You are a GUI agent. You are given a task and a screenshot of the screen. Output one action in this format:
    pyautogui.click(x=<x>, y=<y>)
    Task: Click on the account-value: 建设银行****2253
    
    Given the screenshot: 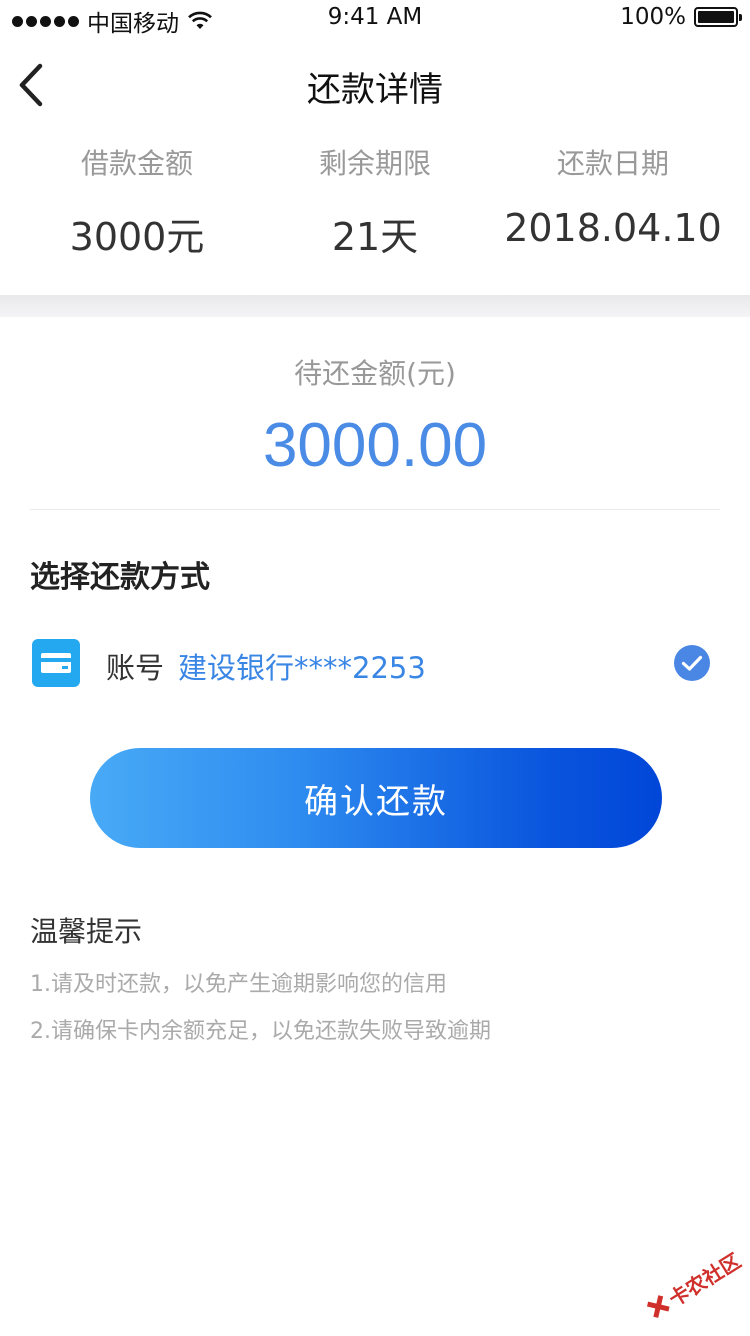 What is the action you would take?
    pyautogui.click(x=302, y=668)
    